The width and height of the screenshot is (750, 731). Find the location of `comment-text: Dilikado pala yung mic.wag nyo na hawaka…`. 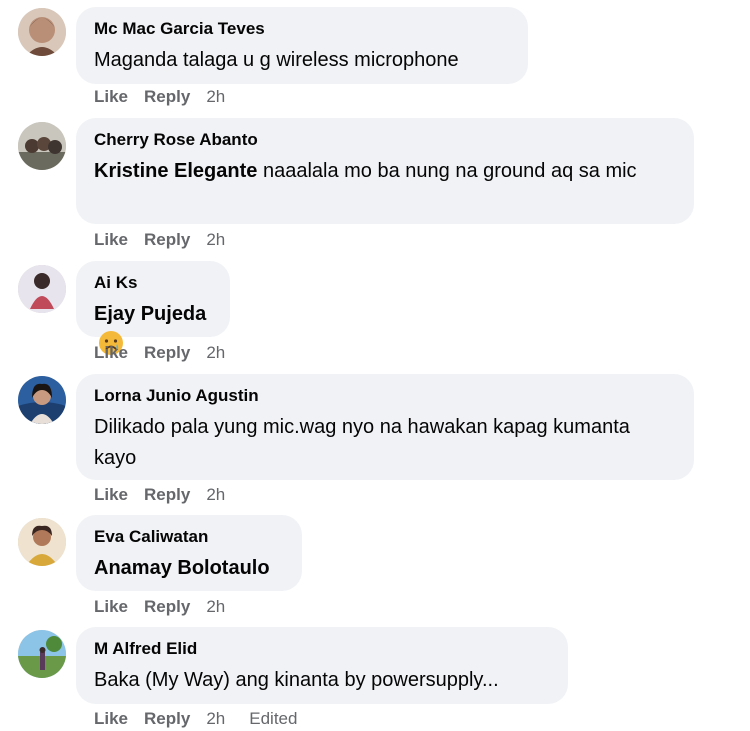

comment-text: Dilikado pala yung mic.wag nyo na hawaka… is located at coordinates (385, 443).